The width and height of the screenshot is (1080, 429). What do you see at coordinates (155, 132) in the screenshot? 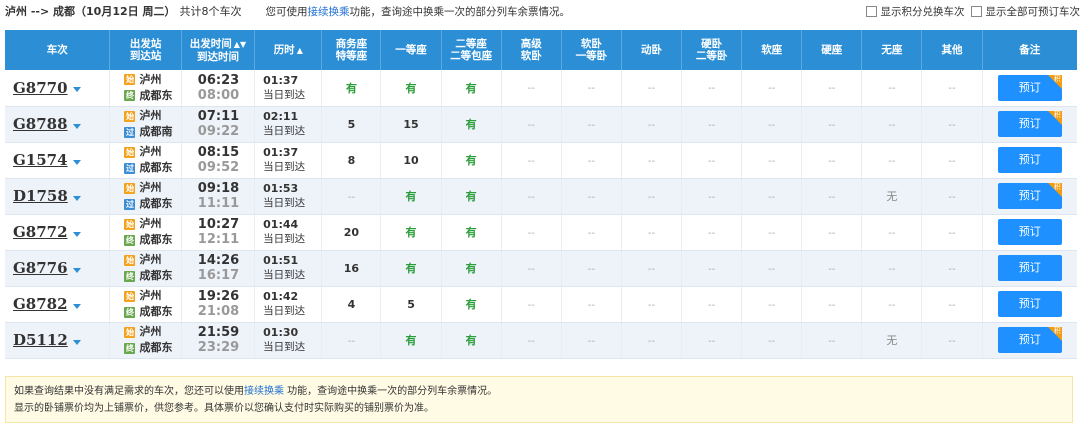
I see `to-station: 成都南` at bounding box center [155, 132].